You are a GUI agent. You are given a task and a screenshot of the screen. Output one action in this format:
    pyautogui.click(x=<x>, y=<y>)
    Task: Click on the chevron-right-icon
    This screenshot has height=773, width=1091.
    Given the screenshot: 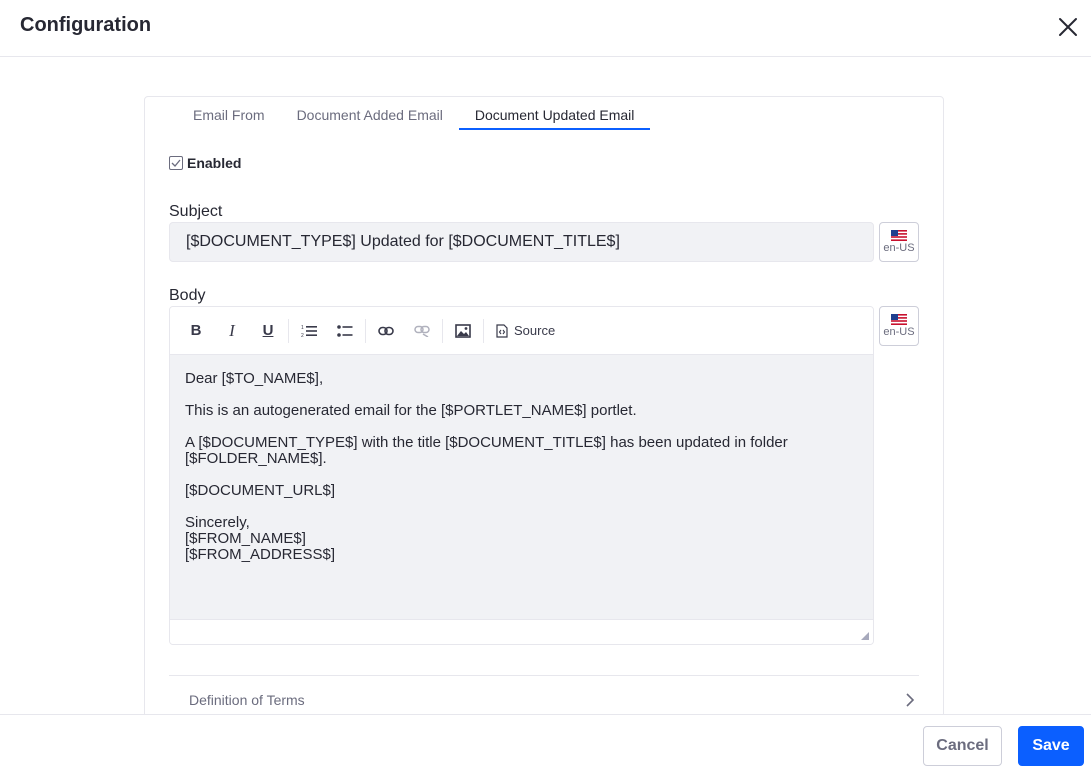 What is the action you would take?
    pyautogui.click(x=910, y=699)
    